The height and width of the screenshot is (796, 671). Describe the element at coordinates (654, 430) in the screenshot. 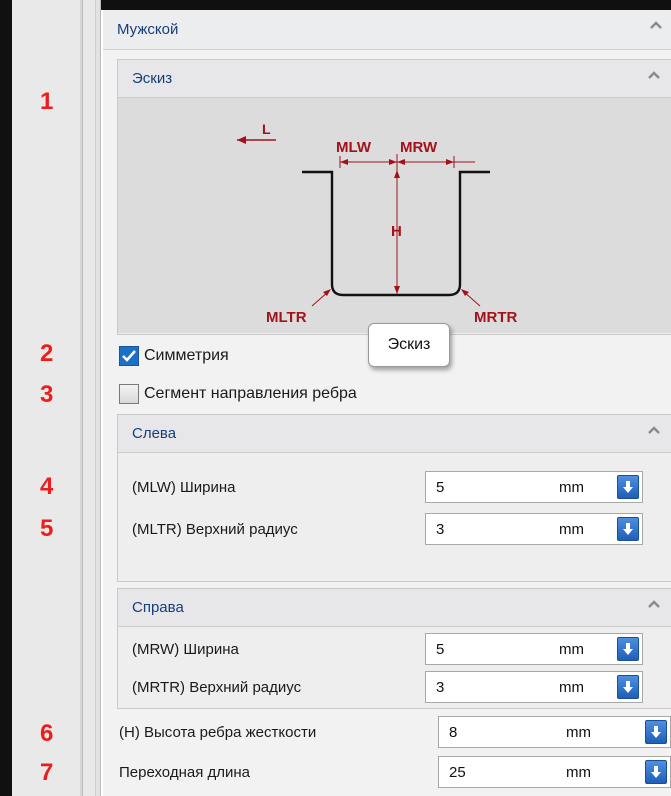

I see `left-collapse-chevron-icon` at that location.